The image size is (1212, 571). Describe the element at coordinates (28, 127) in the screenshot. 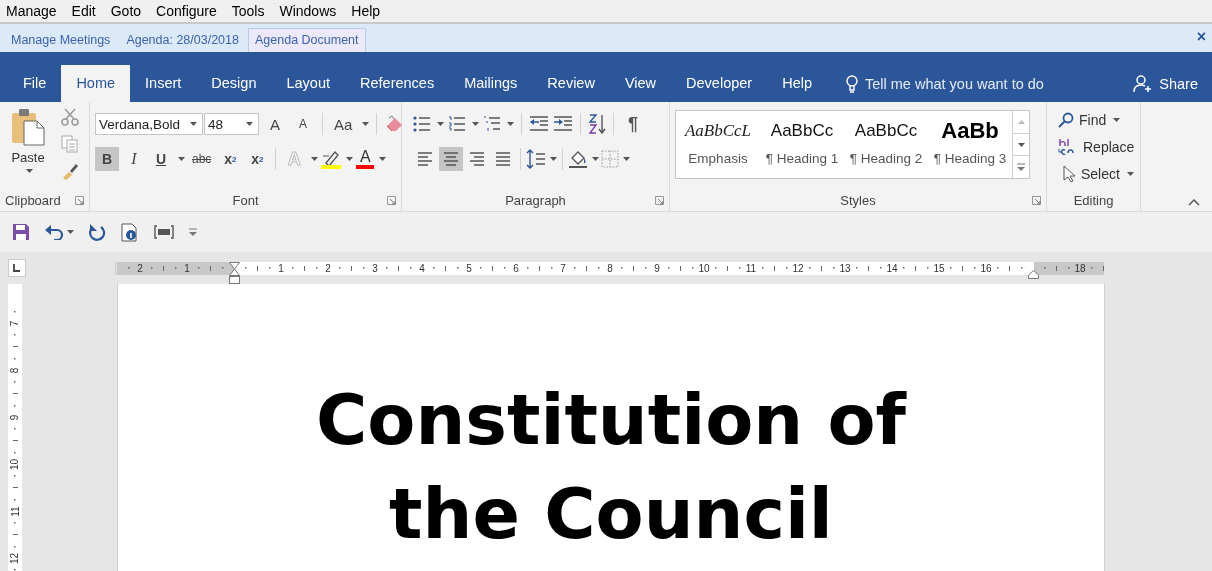

I see `paste-icon` at that location.